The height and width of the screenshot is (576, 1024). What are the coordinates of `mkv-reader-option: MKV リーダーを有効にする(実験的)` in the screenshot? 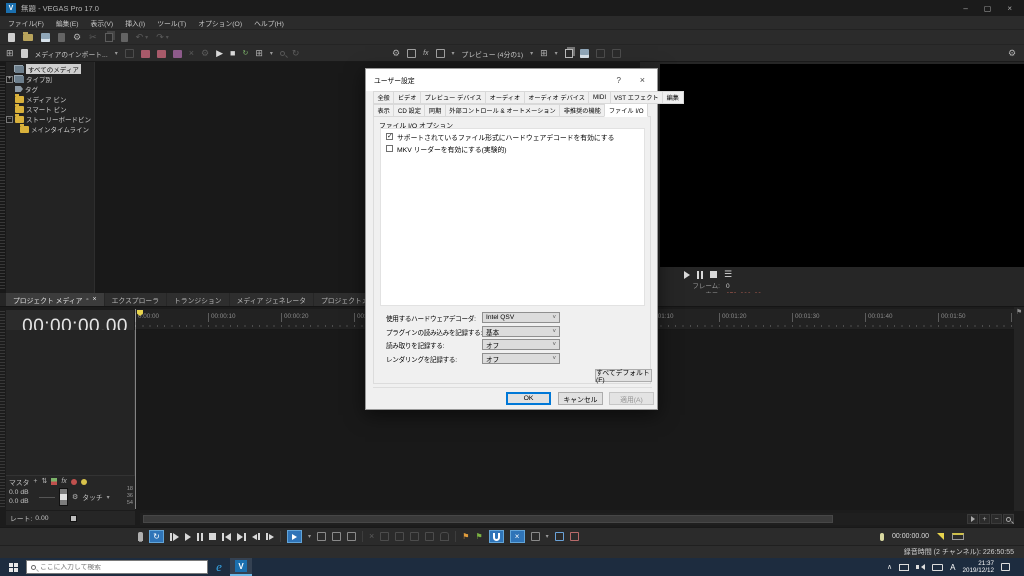 It's located at (515, 149).